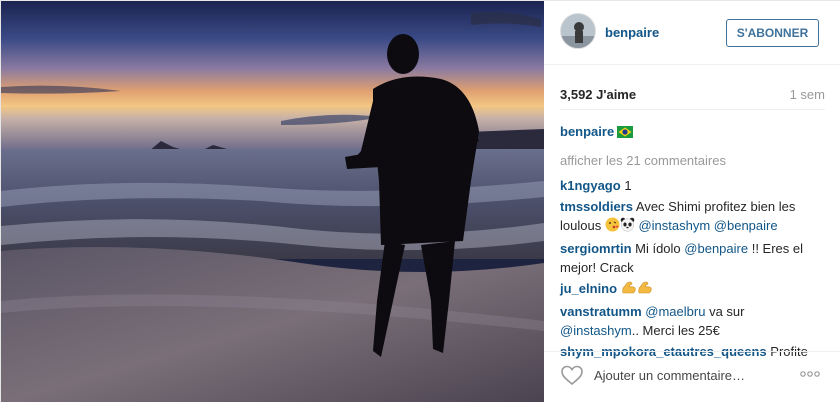  Describe the element at coordinates (675, 311) in the screenshot. I see `mention-link: @maelbru` at that location.